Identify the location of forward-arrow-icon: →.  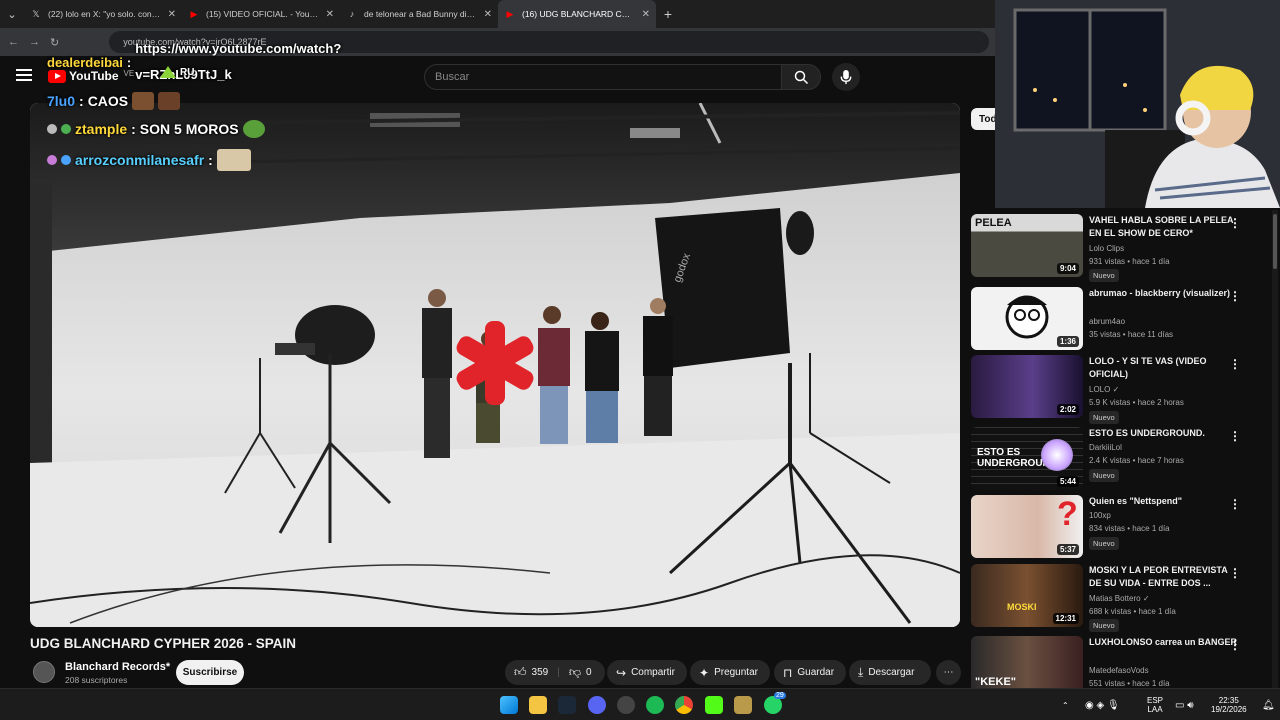
(34, 42).